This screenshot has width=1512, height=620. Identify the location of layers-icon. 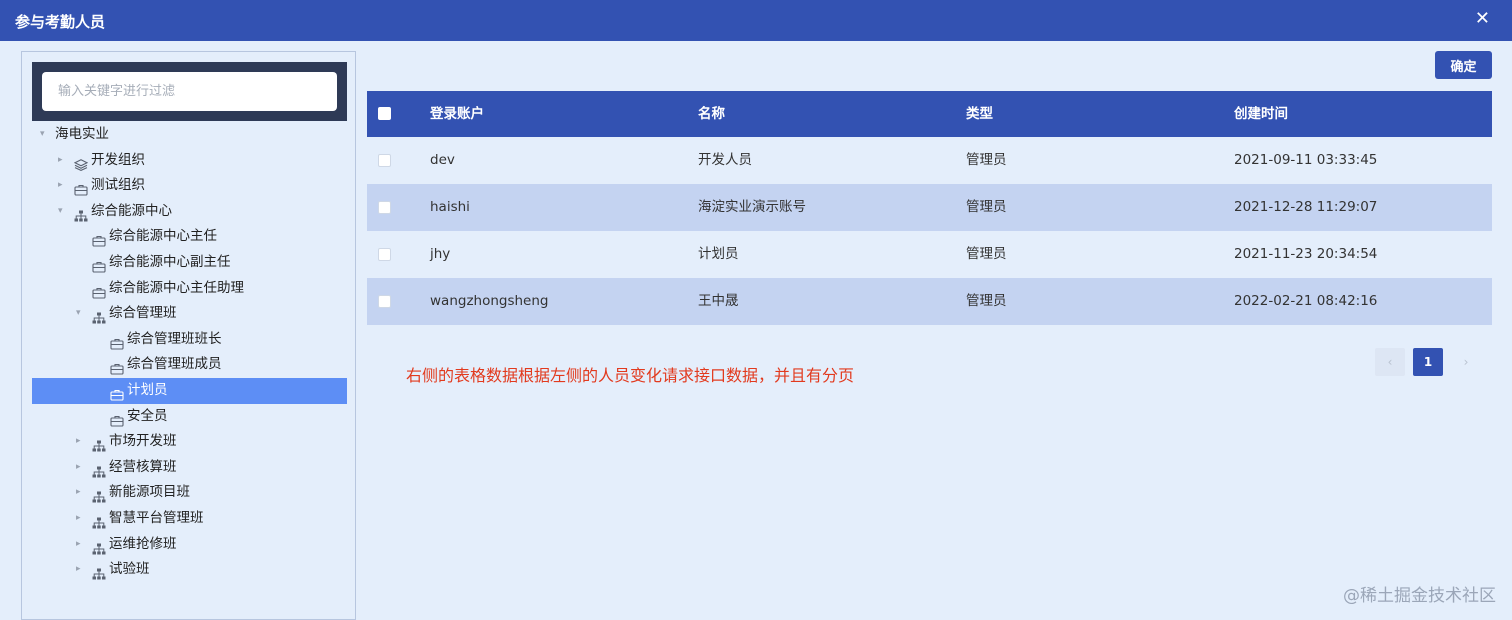
(81, 163).